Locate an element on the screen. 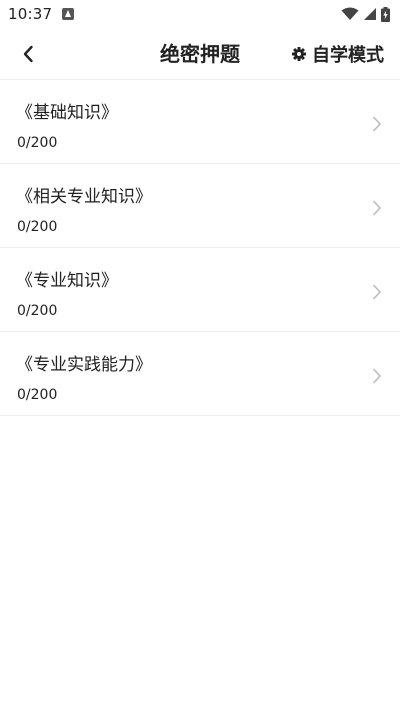 This screenshot has height=711, width=400. list-item-basic-knowledge: 《基础知识》 0/200 is located at coordinates (200, 122).